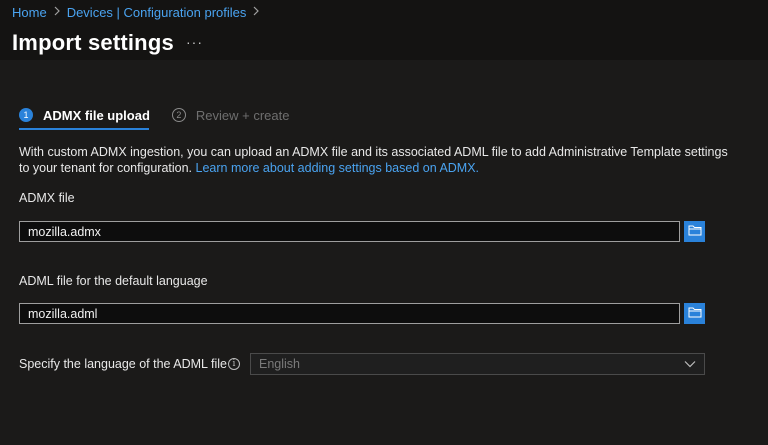 Image resolution: width=768 pixels, height=445 pixels. Describe the element at coordinates (29, 12) in the screenshot. I see `breadcrumb-home: Home` at that location.